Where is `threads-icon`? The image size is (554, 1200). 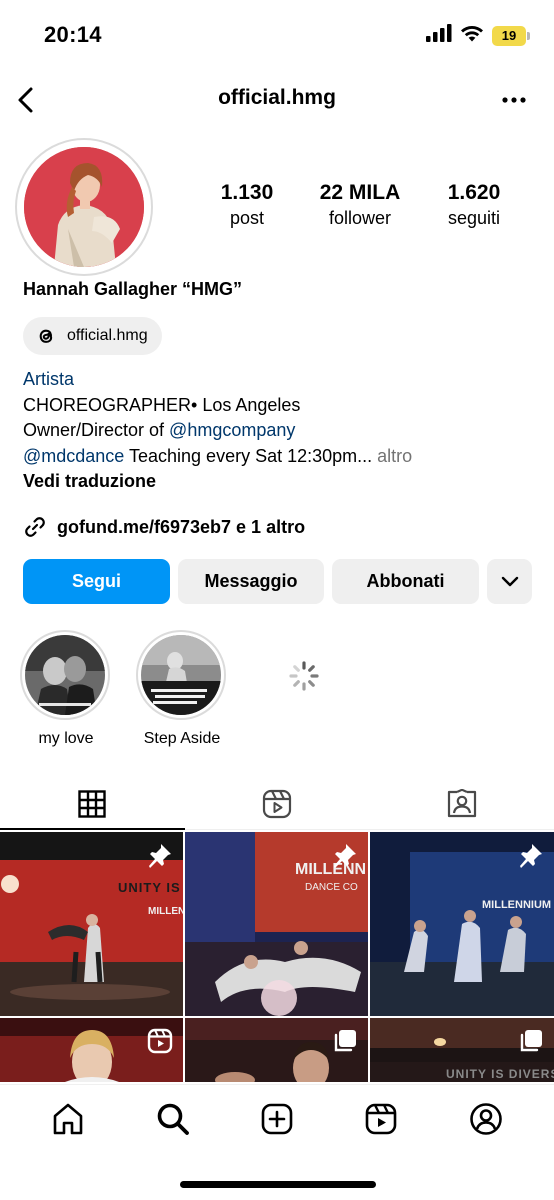
threads-icon is located at coordinates (46, 336).